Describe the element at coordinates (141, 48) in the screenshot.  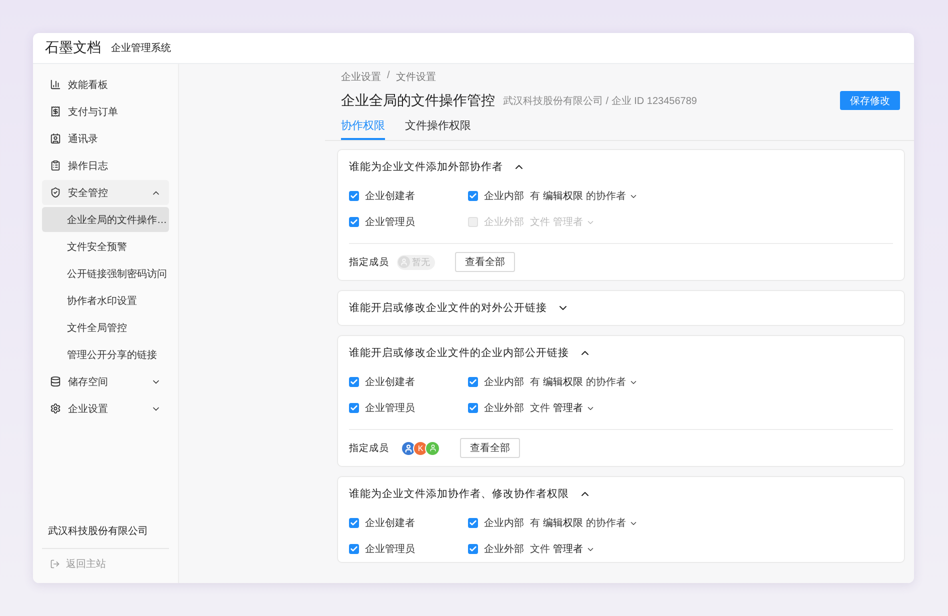
I see `product-name: 企业管理系统` at that location.